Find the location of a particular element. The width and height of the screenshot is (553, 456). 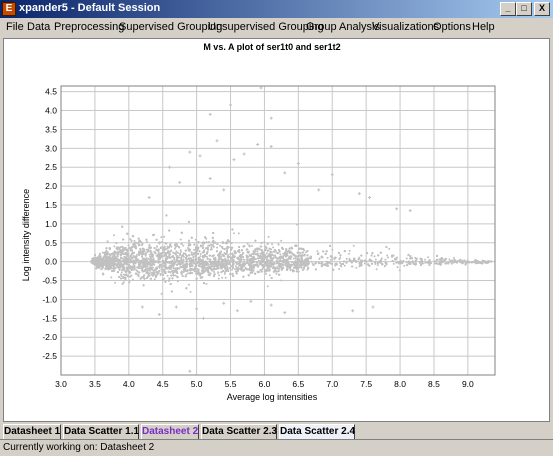

app-icon: E is located at coordinates (9, 9).